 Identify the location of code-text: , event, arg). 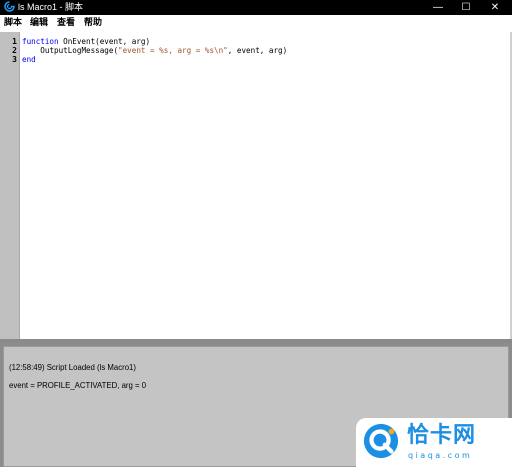
(257, 50).